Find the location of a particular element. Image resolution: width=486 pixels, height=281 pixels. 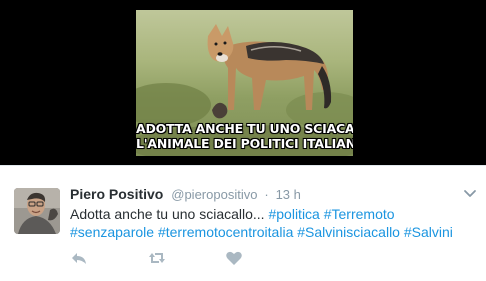

reply-icon is located at coordinates (79, 258).